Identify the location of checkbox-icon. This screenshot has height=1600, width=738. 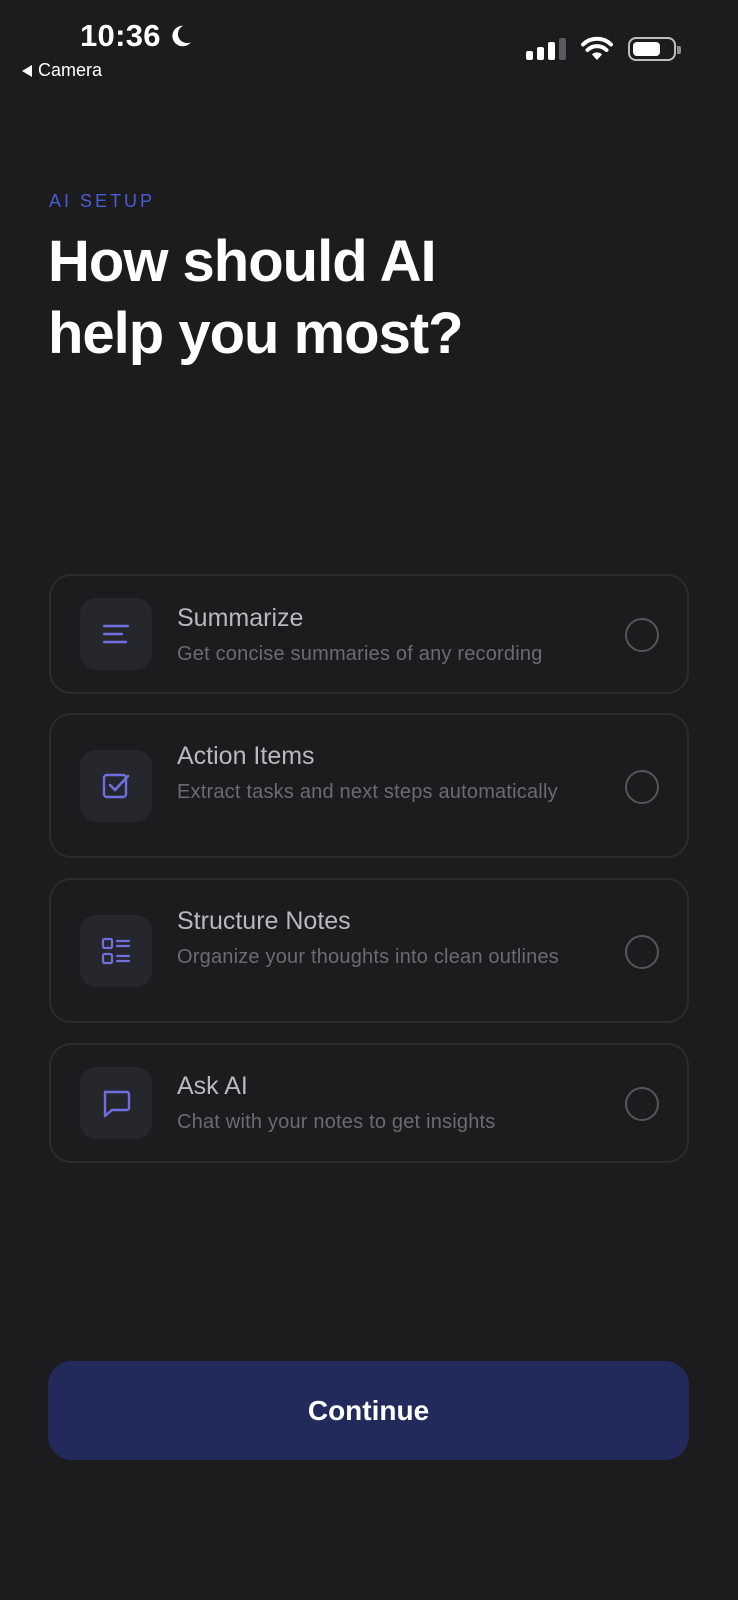
(116, 786).